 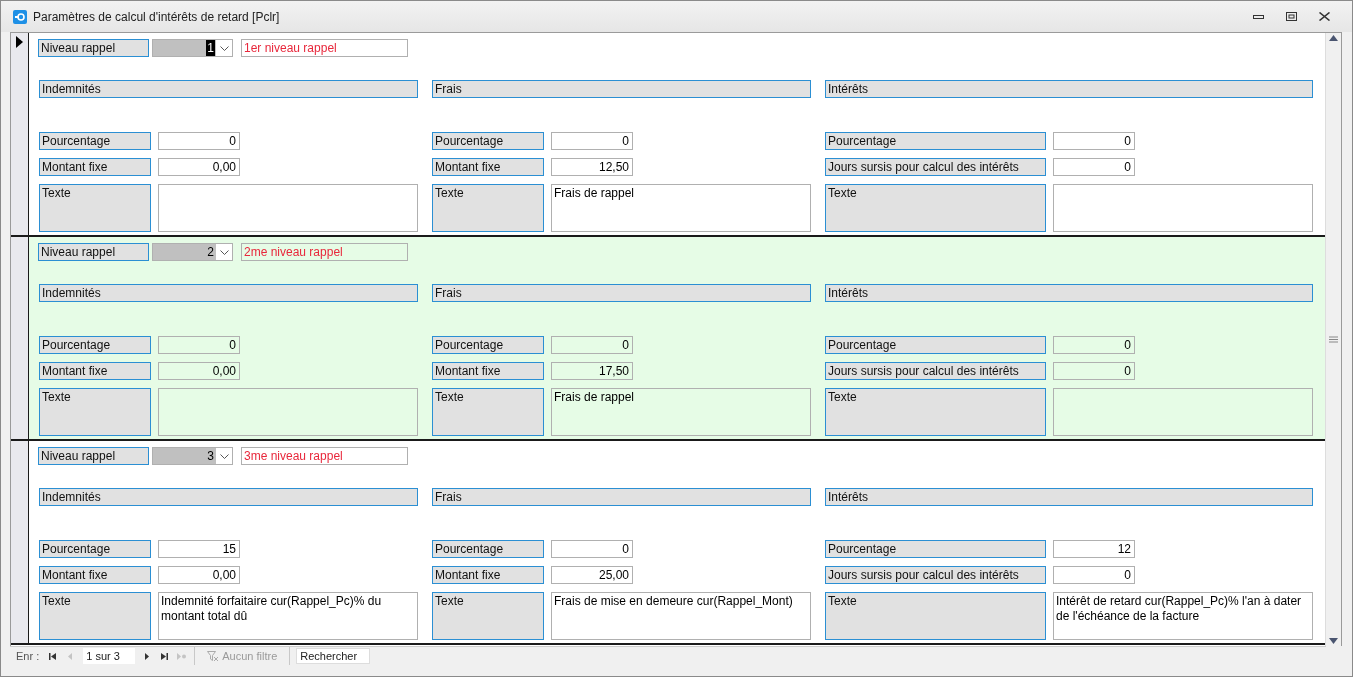 I want to click on record-position-field: 1 sur 3, so click(x=109, y=656).